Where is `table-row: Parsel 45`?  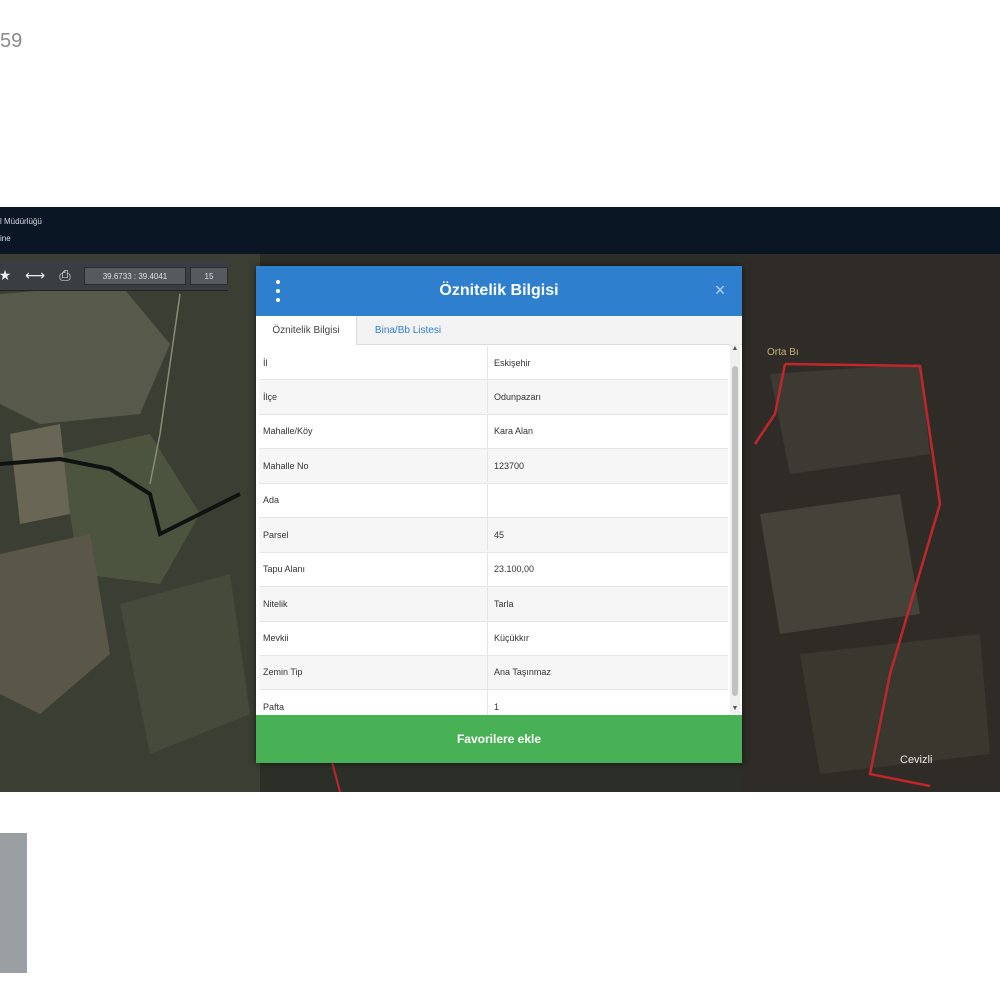
table-row: Parsel 45 is located at coordinates (493, 535).